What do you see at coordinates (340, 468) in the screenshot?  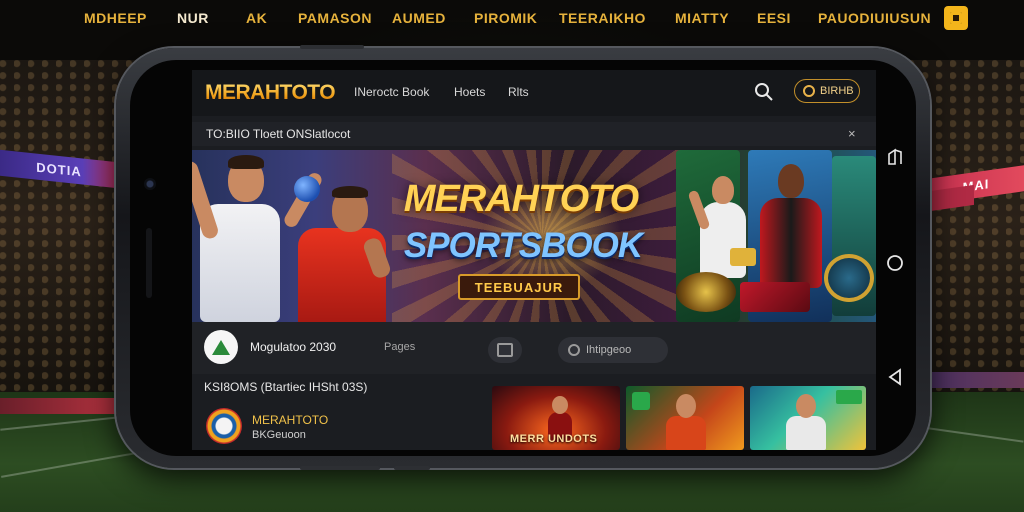 I see `power-button` at bounding box center [340, 468].